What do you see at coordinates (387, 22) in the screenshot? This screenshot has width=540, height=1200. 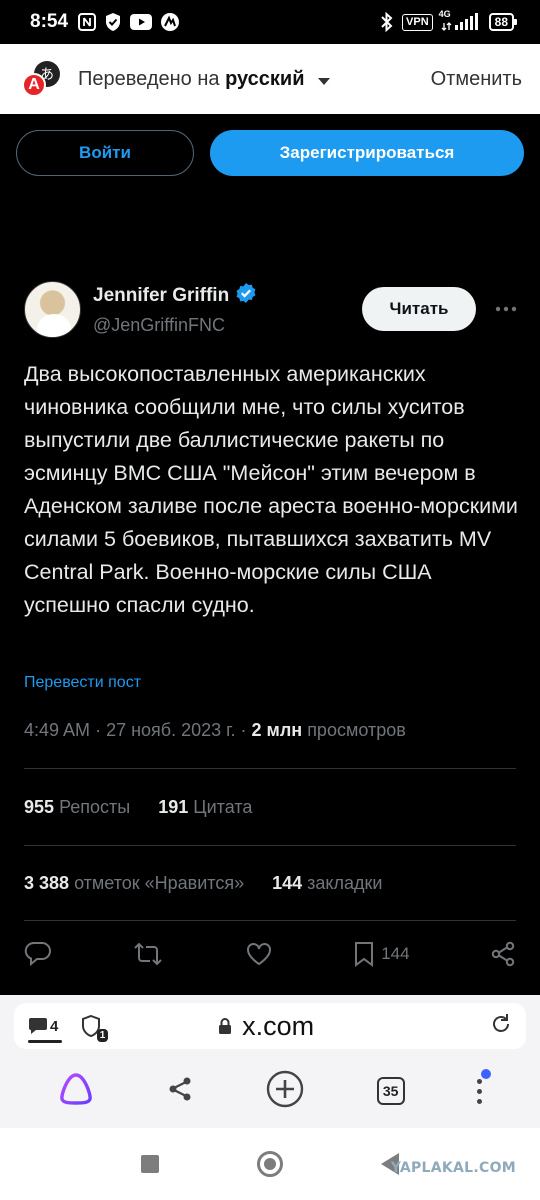 I see `bluetooth-icon` at bounding box center [387, 22].